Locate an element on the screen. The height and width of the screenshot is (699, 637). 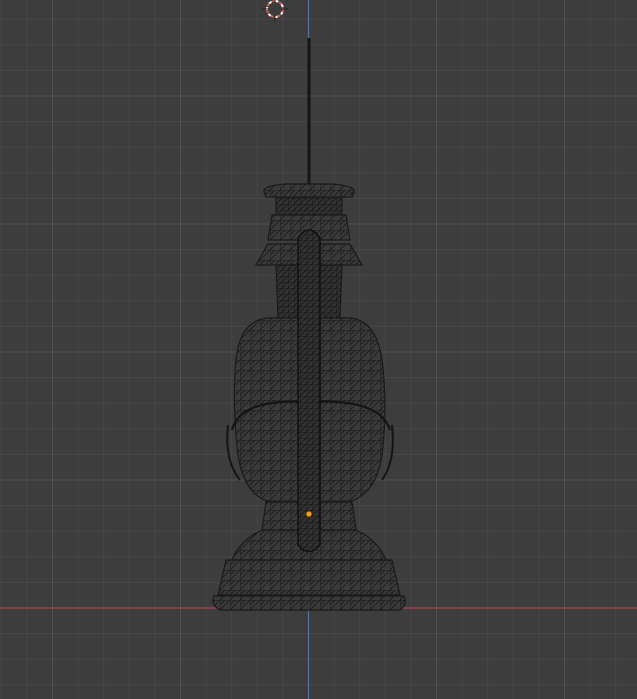
lantern-base-rim is located at coordinates (309, 603).